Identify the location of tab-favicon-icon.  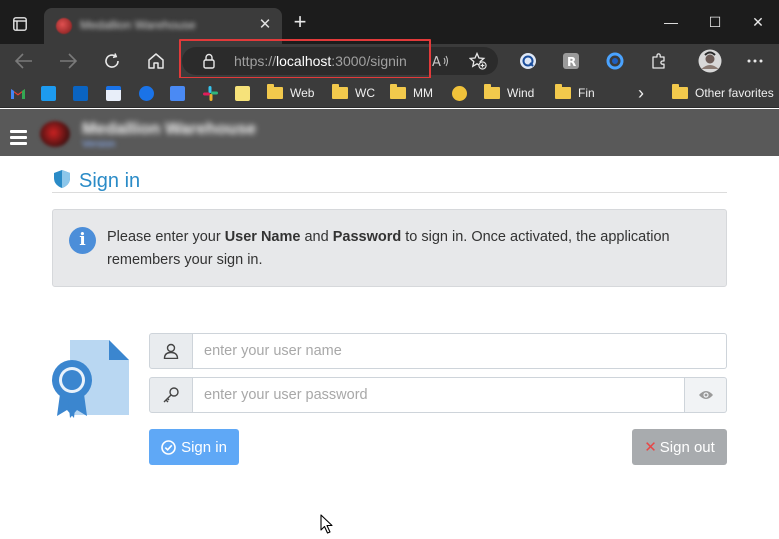
(64, 26).